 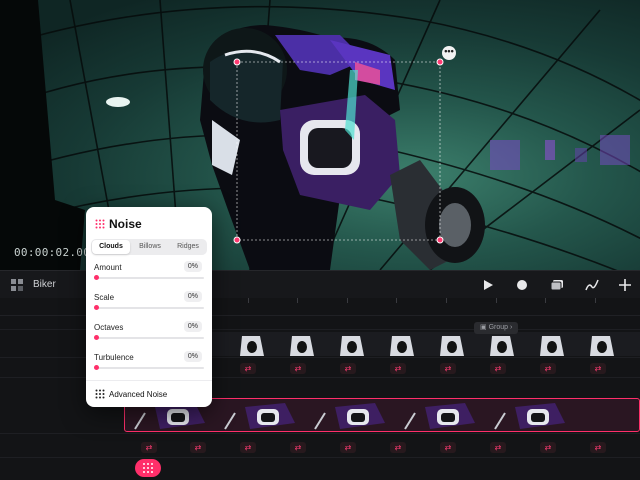 I want to click on turbulence-label: Turbulence, so click(x=114, y=357).